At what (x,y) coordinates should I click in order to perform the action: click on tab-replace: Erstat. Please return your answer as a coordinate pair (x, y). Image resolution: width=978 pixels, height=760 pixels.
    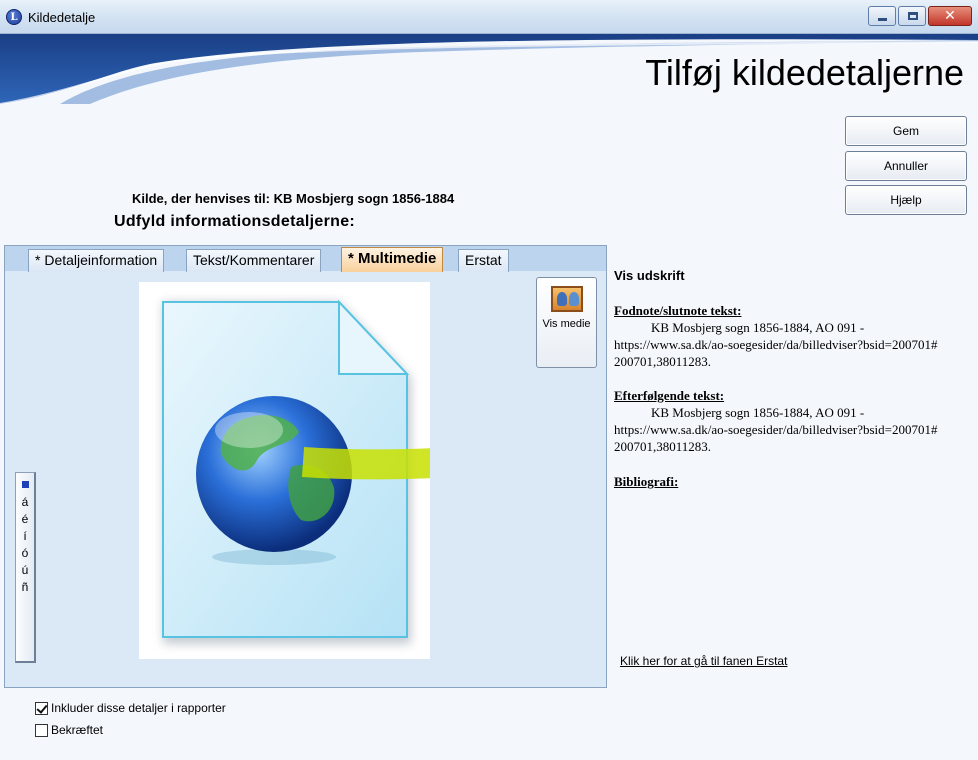
    Looking at the image, I should click on (483, 260).